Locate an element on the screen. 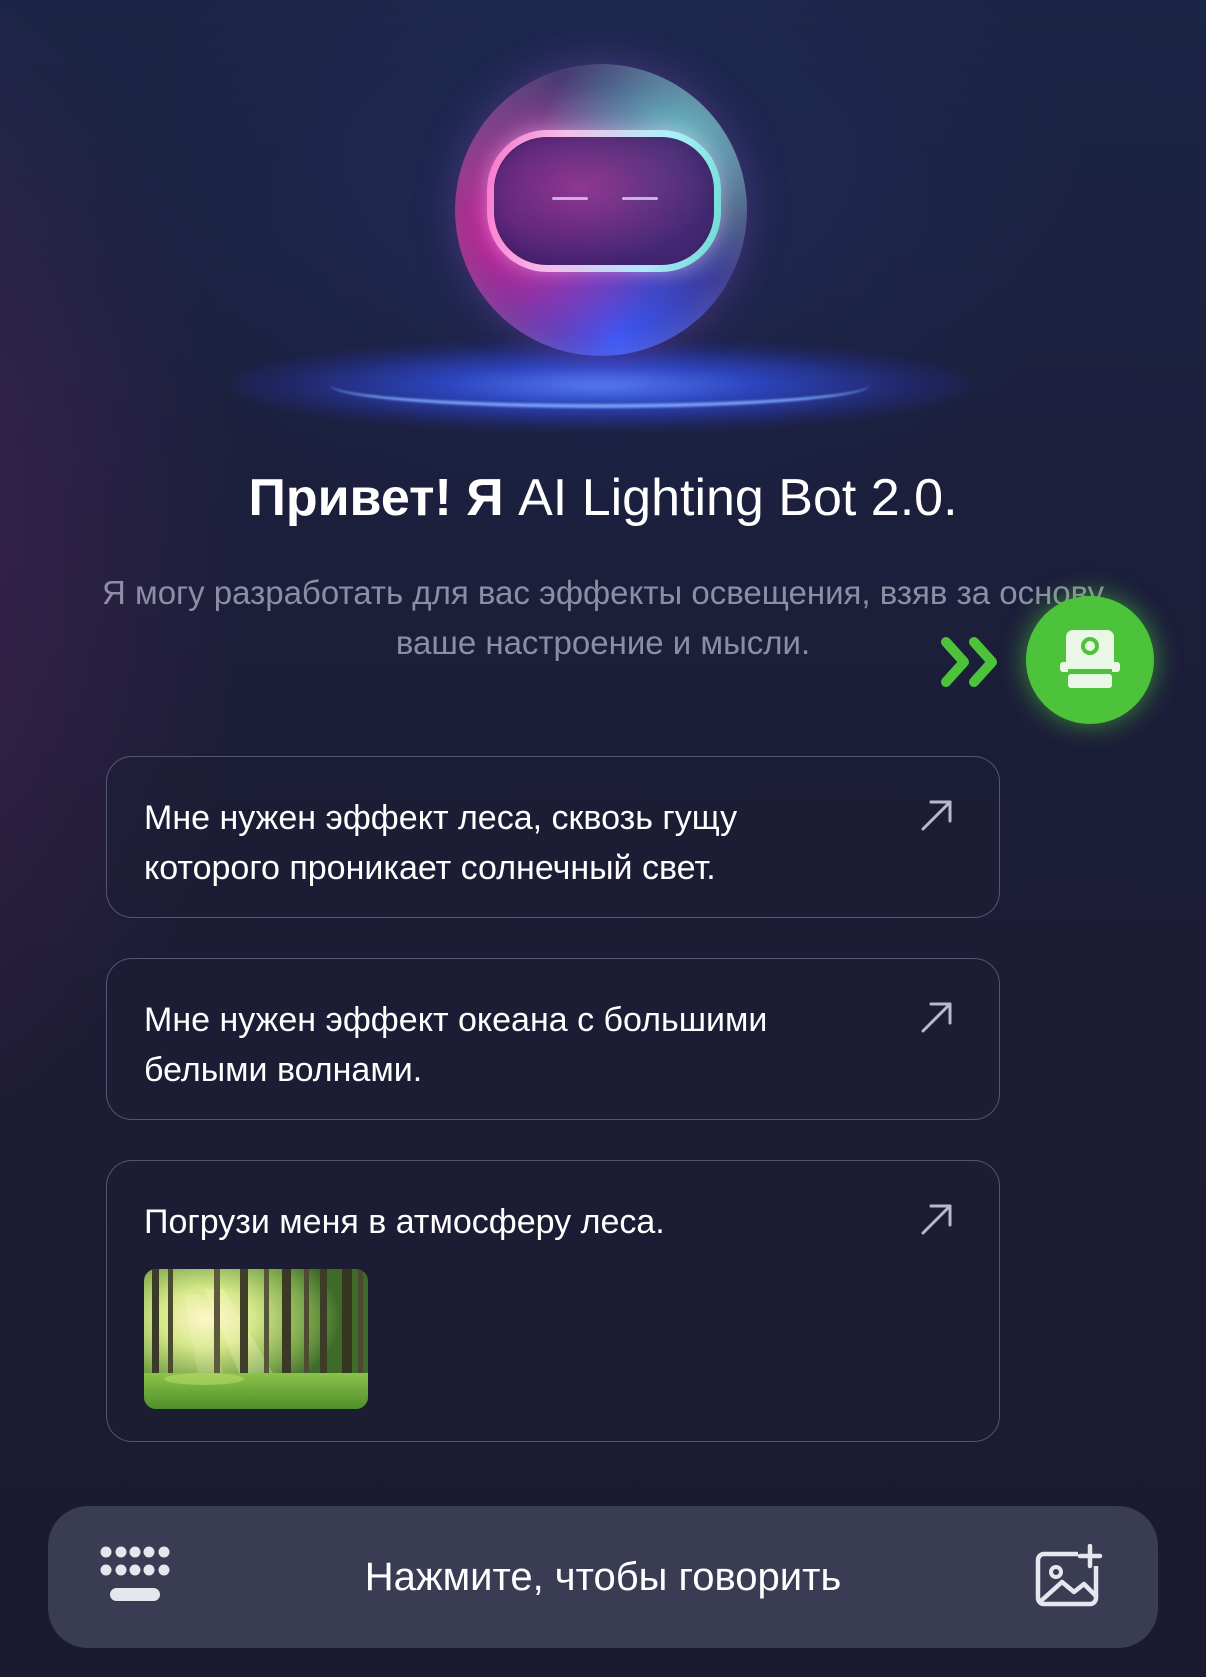 The height and width of the screenshot is (1677, 1206). avatar-left-eye is located at coordinates (570, 198).